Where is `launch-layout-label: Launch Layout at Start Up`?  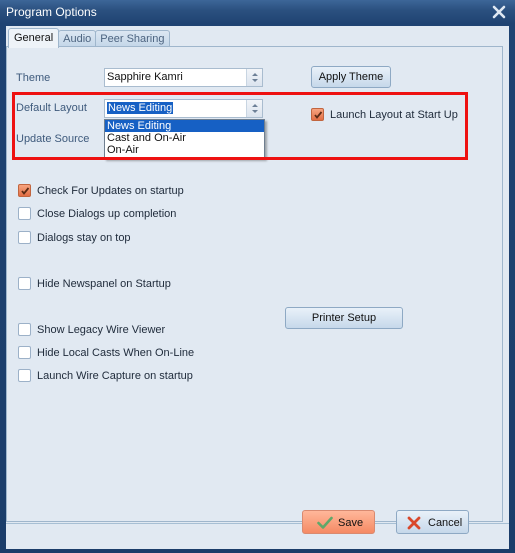 launch-layout-label: Launch Layout at Start Up is located at coordinates (394, 114).